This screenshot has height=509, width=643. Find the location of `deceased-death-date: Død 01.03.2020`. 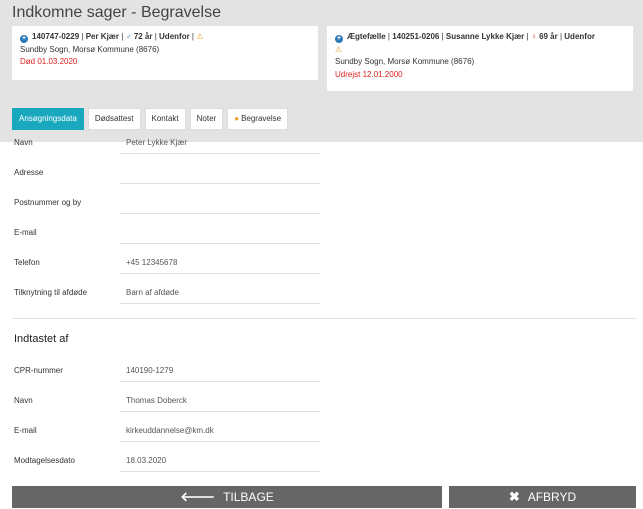

deceased-death-date: Død 01.03.2020 is located at coordinates (49, 61).